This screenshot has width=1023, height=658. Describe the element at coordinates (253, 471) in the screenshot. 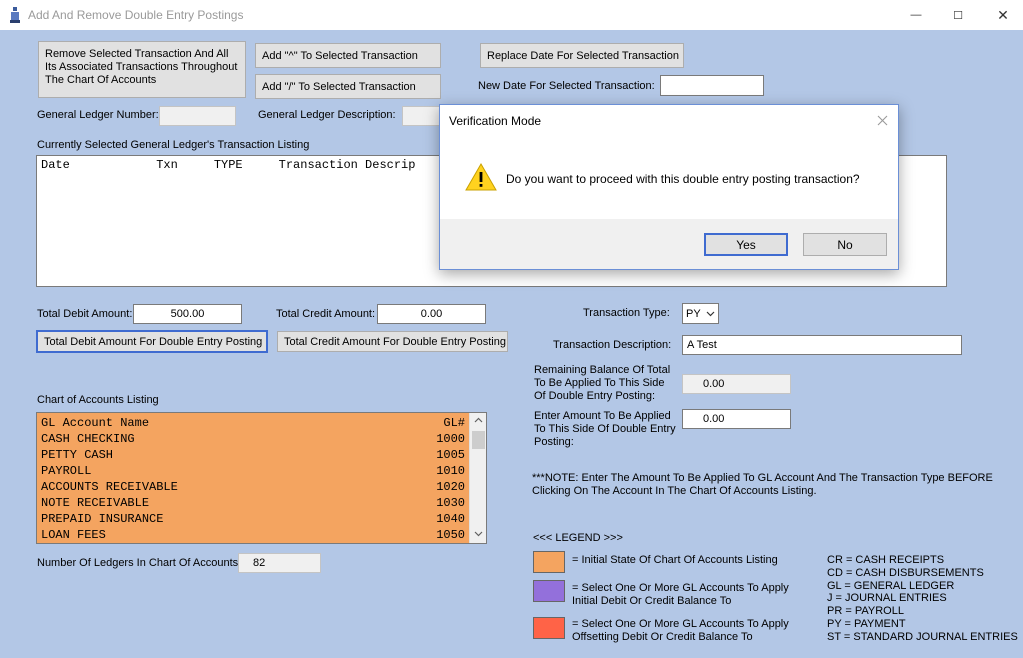

I see `list-item: PAYROLL 1010` at that location.